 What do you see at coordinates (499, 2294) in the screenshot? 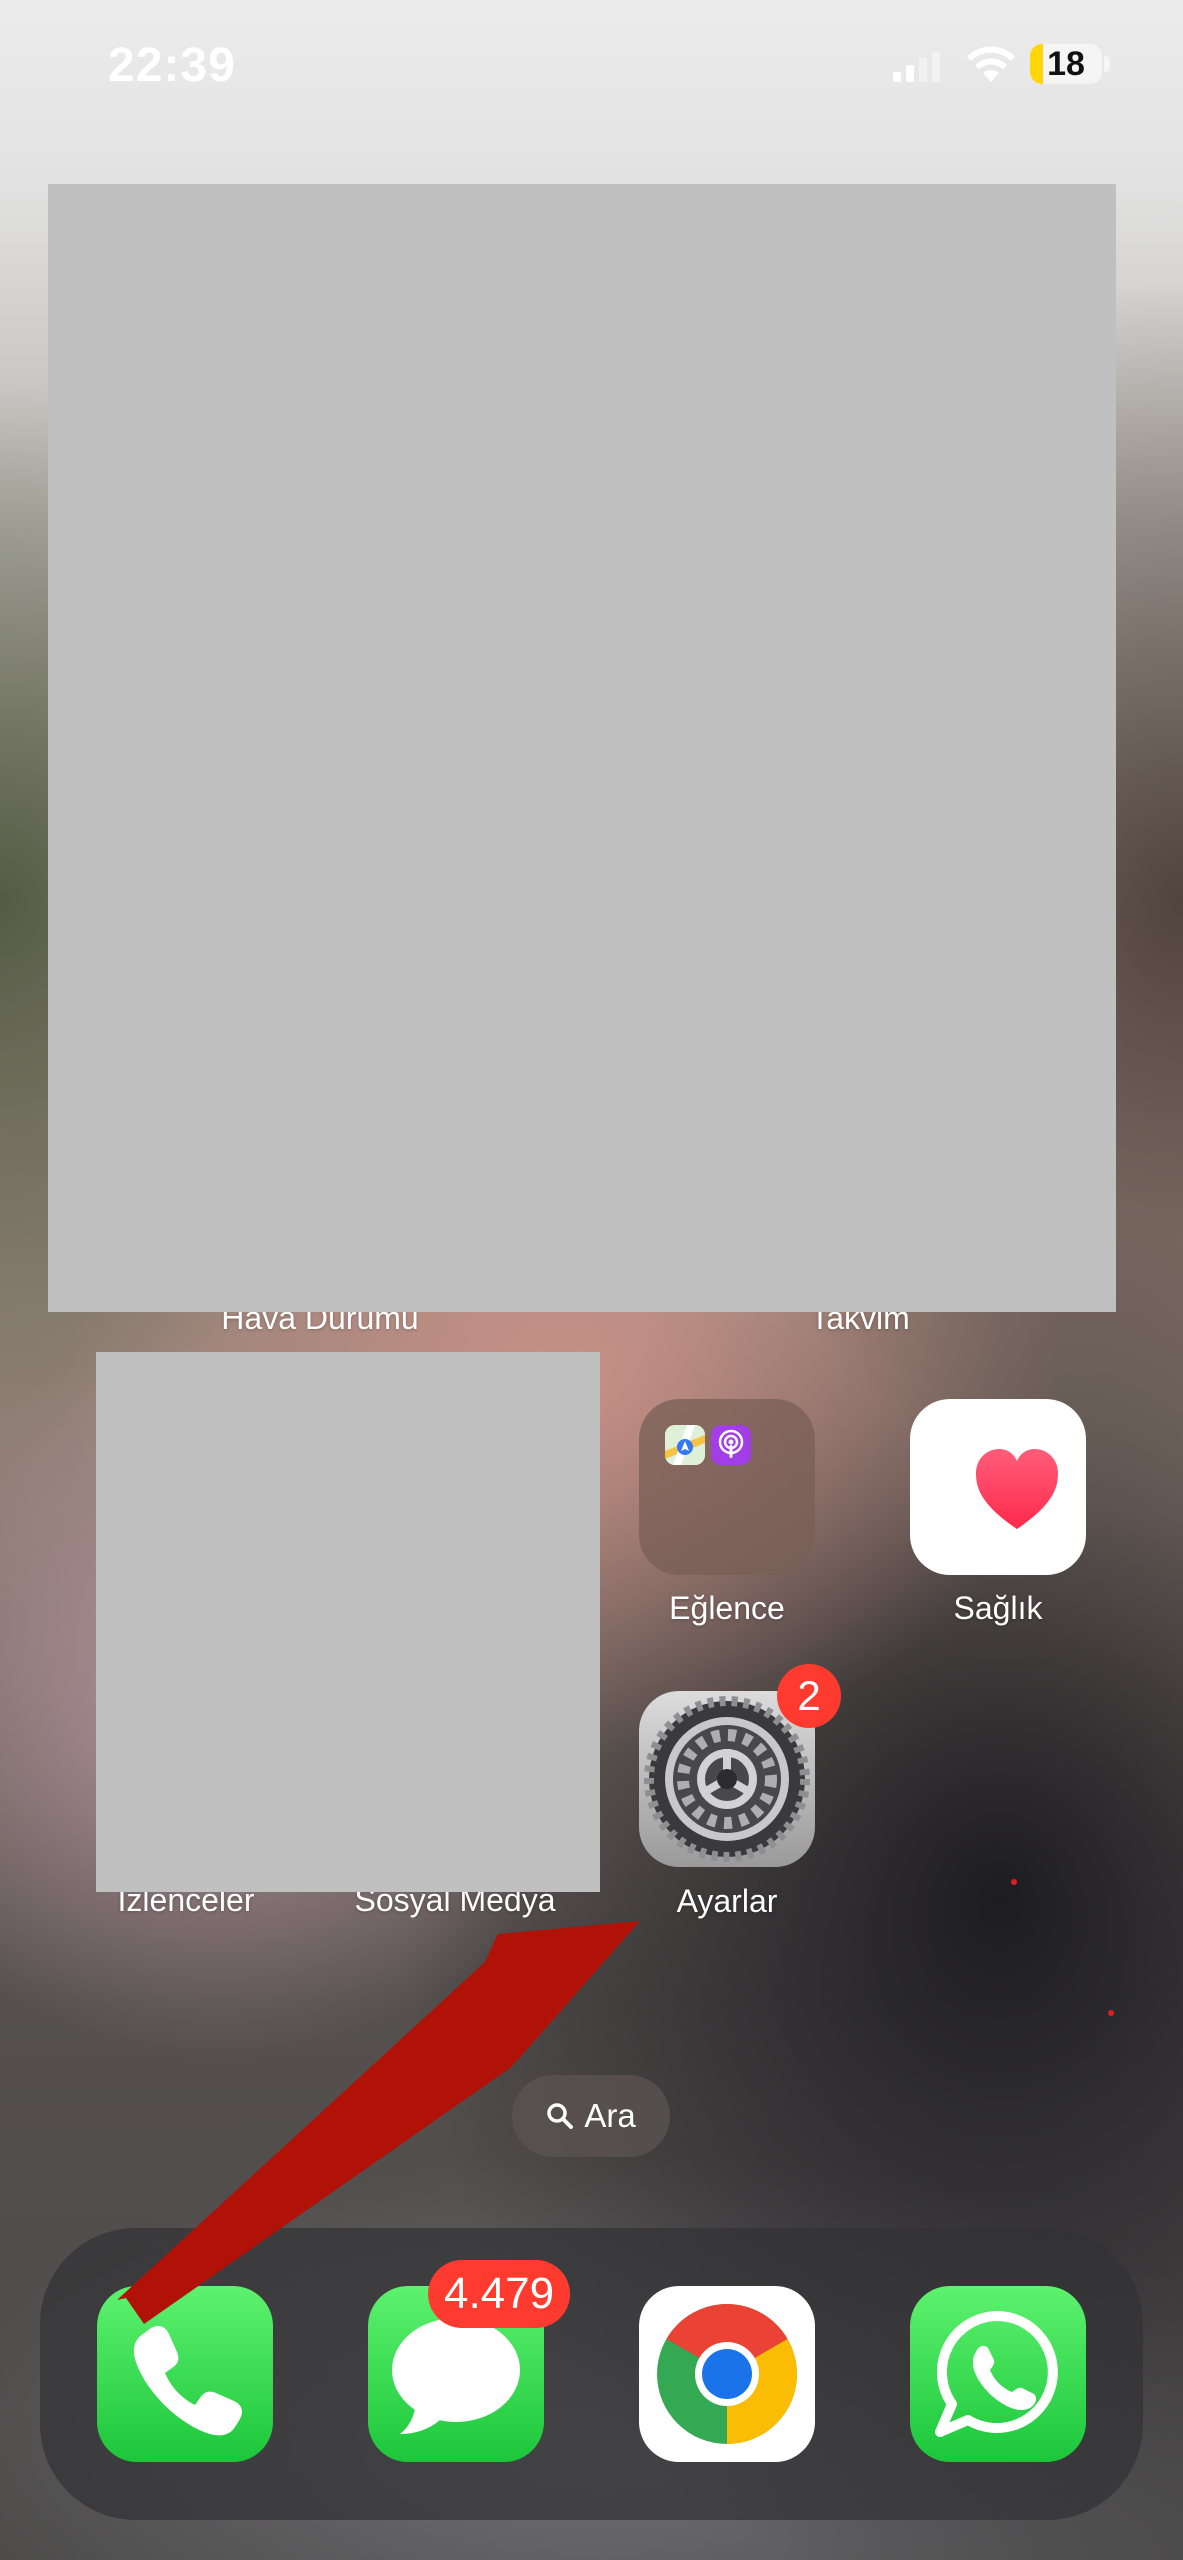
I see `messages-badge: 4.479` at bounding box center [499, 2294].